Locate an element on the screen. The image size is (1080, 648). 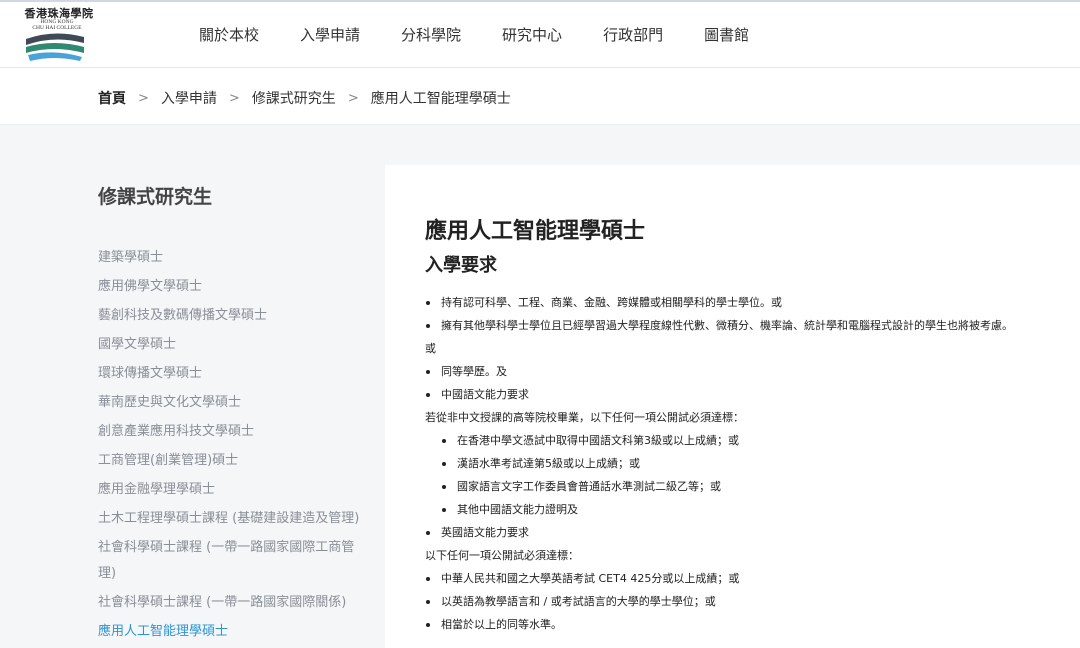
list-item: 同等學歷。及 is located at coordinates (745, 371).